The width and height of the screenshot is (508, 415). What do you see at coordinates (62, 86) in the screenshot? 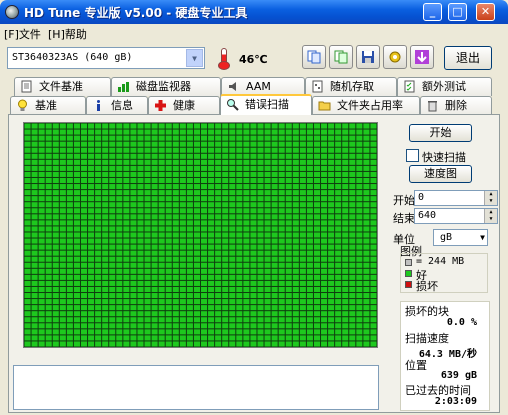
I see `tab-file-benchmark: 文件基准` at bounding box center [62, 86].